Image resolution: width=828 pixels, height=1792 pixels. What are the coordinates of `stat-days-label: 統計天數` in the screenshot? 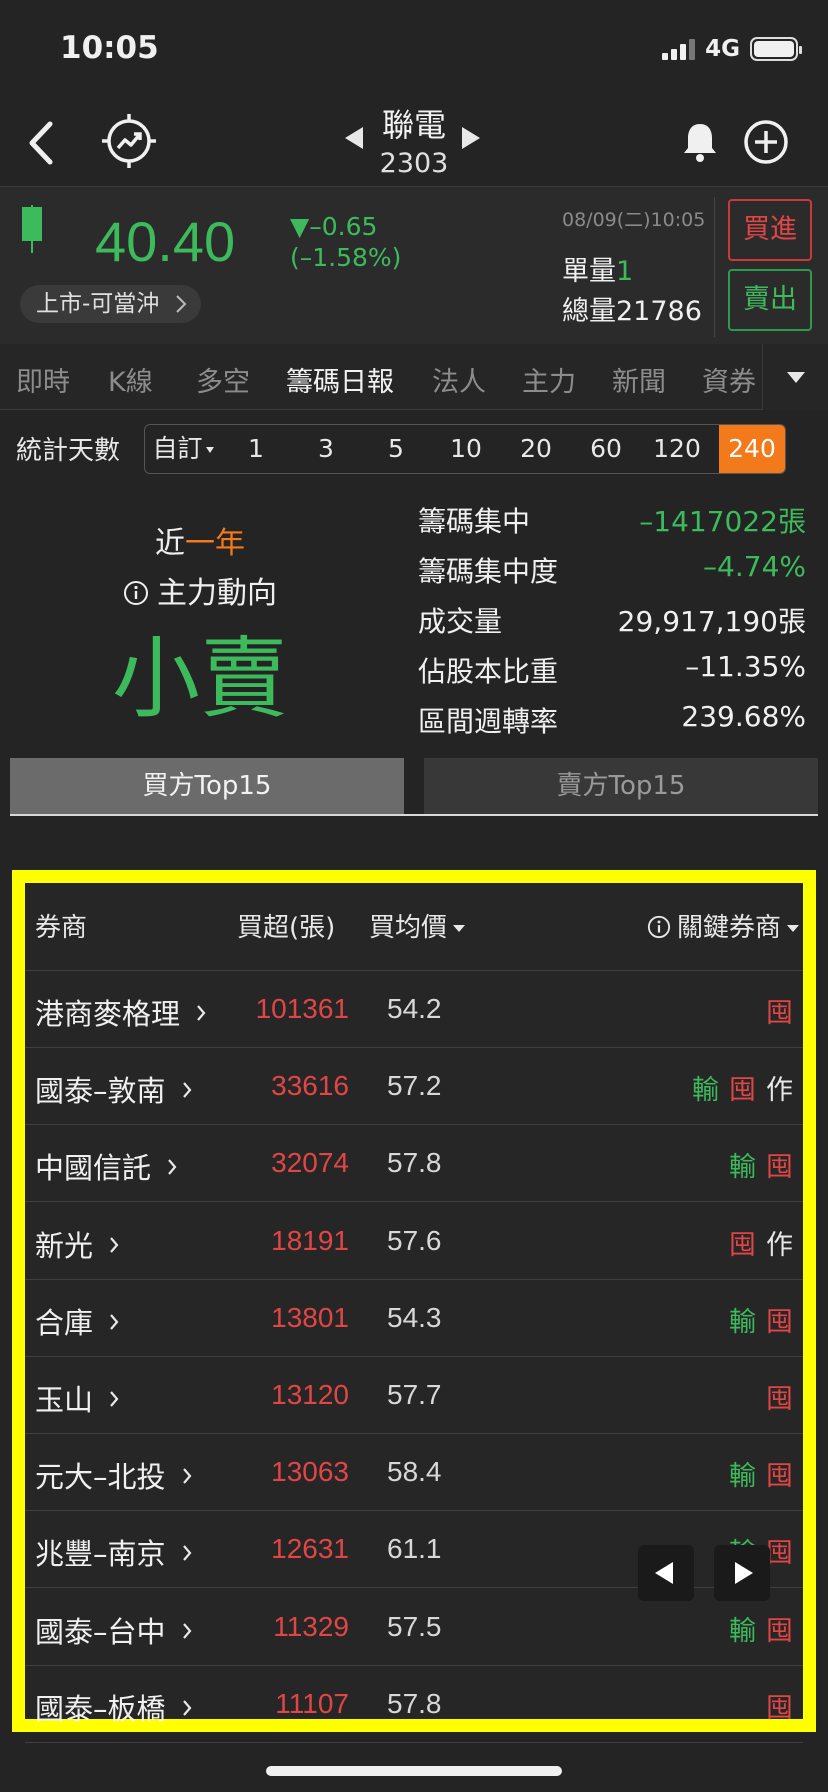 It's located at (68, 451).